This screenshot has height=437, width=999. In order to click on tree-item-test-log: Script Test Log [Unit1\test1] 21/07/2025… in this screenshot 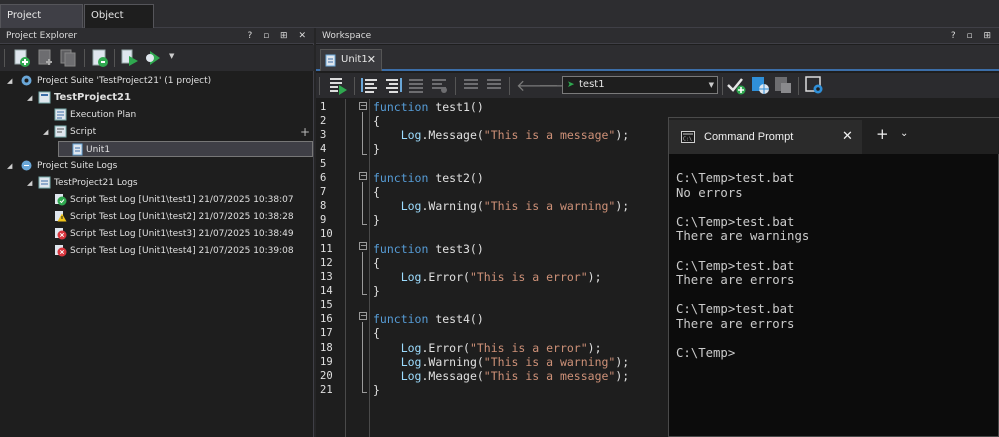, I will do `click(156, 200)`.